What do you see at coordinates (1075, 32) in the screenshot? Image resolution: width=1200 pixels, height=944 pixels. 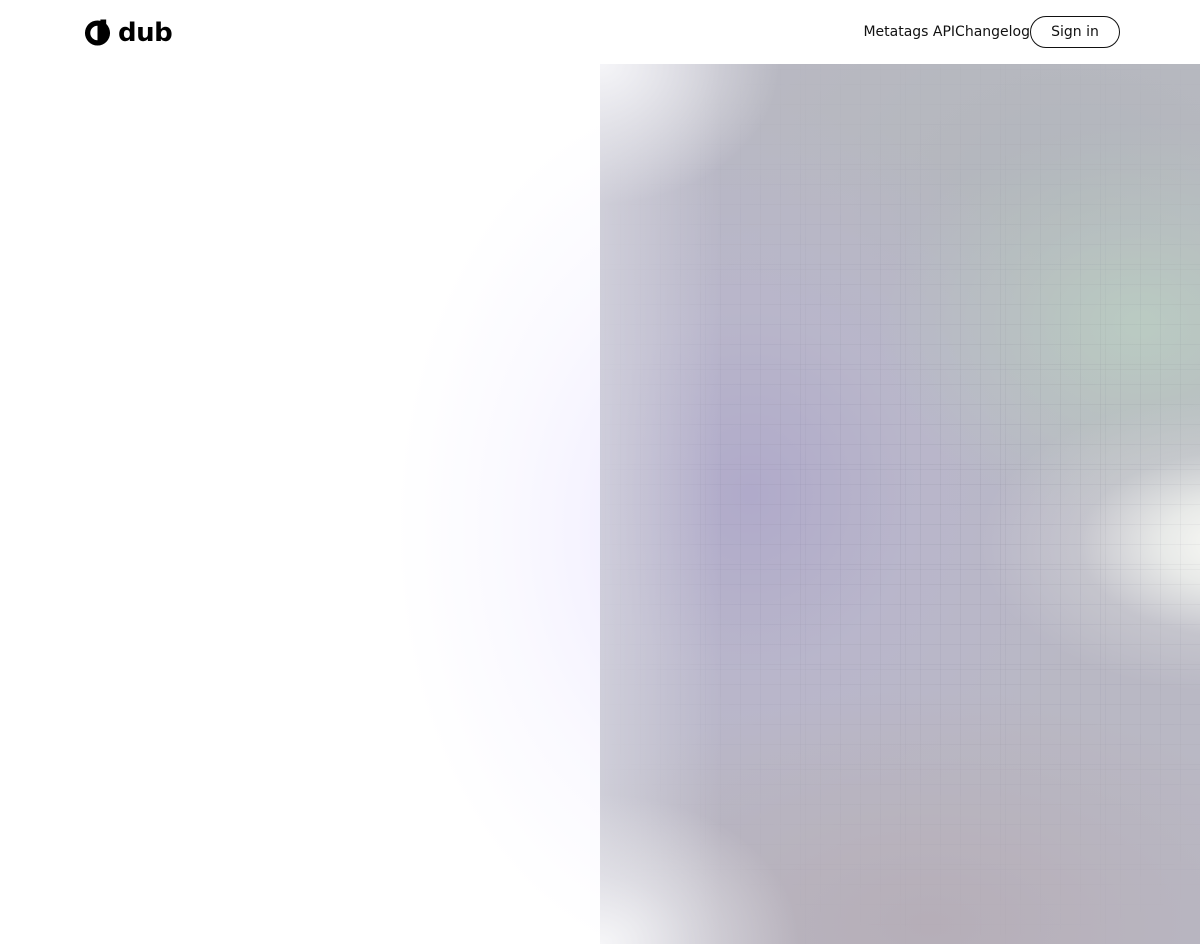 I see `sign-in-button: Sign in` at bounding box center [1075, 32].